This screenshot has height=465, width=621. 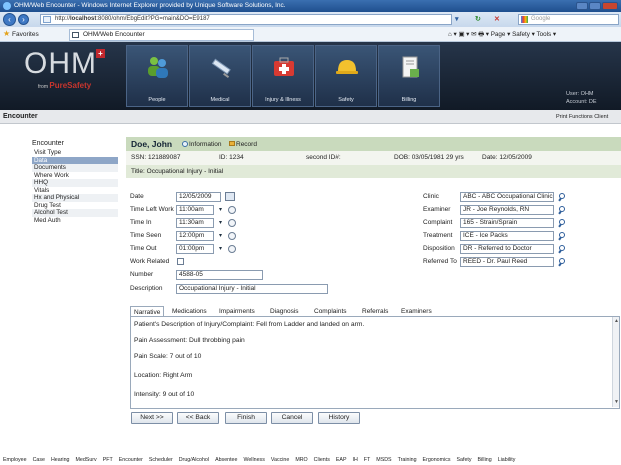 What do you see at coordinates (568, 19) in the screenshot?
I see `search-input: Google` at bounding box center [568, 19].